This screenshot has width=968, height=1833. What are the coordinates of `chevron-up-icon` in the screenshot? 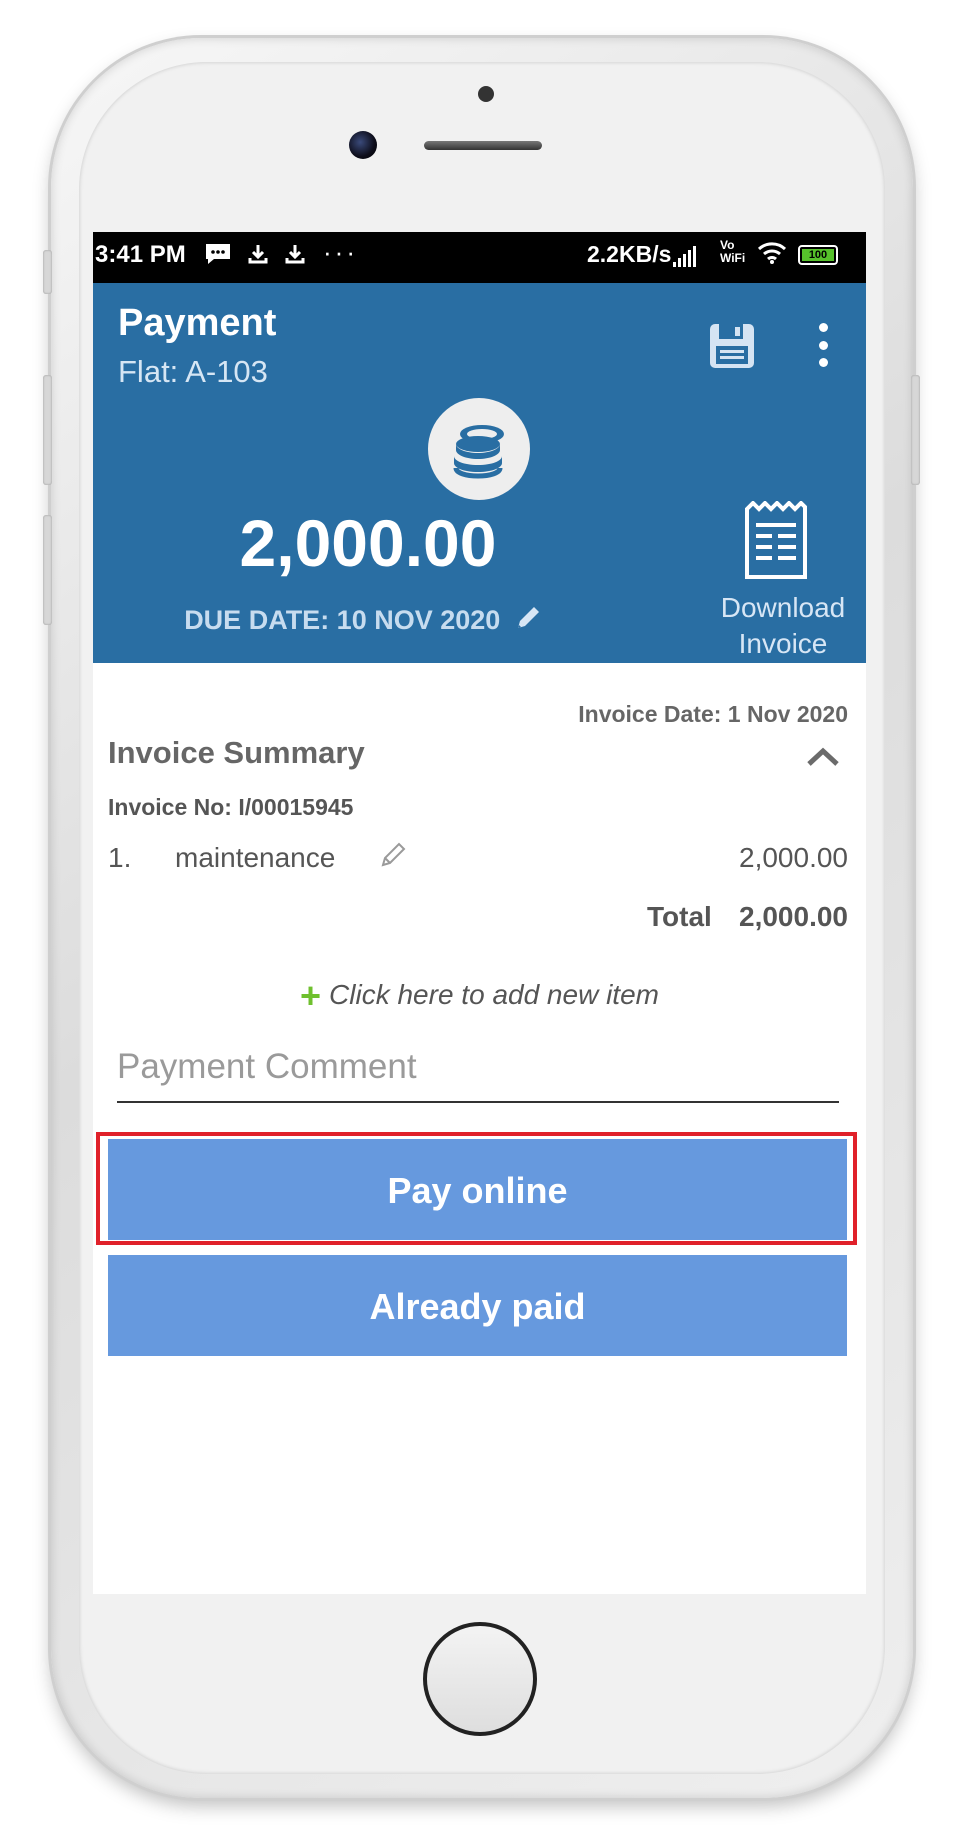 It's located at (823, 757).